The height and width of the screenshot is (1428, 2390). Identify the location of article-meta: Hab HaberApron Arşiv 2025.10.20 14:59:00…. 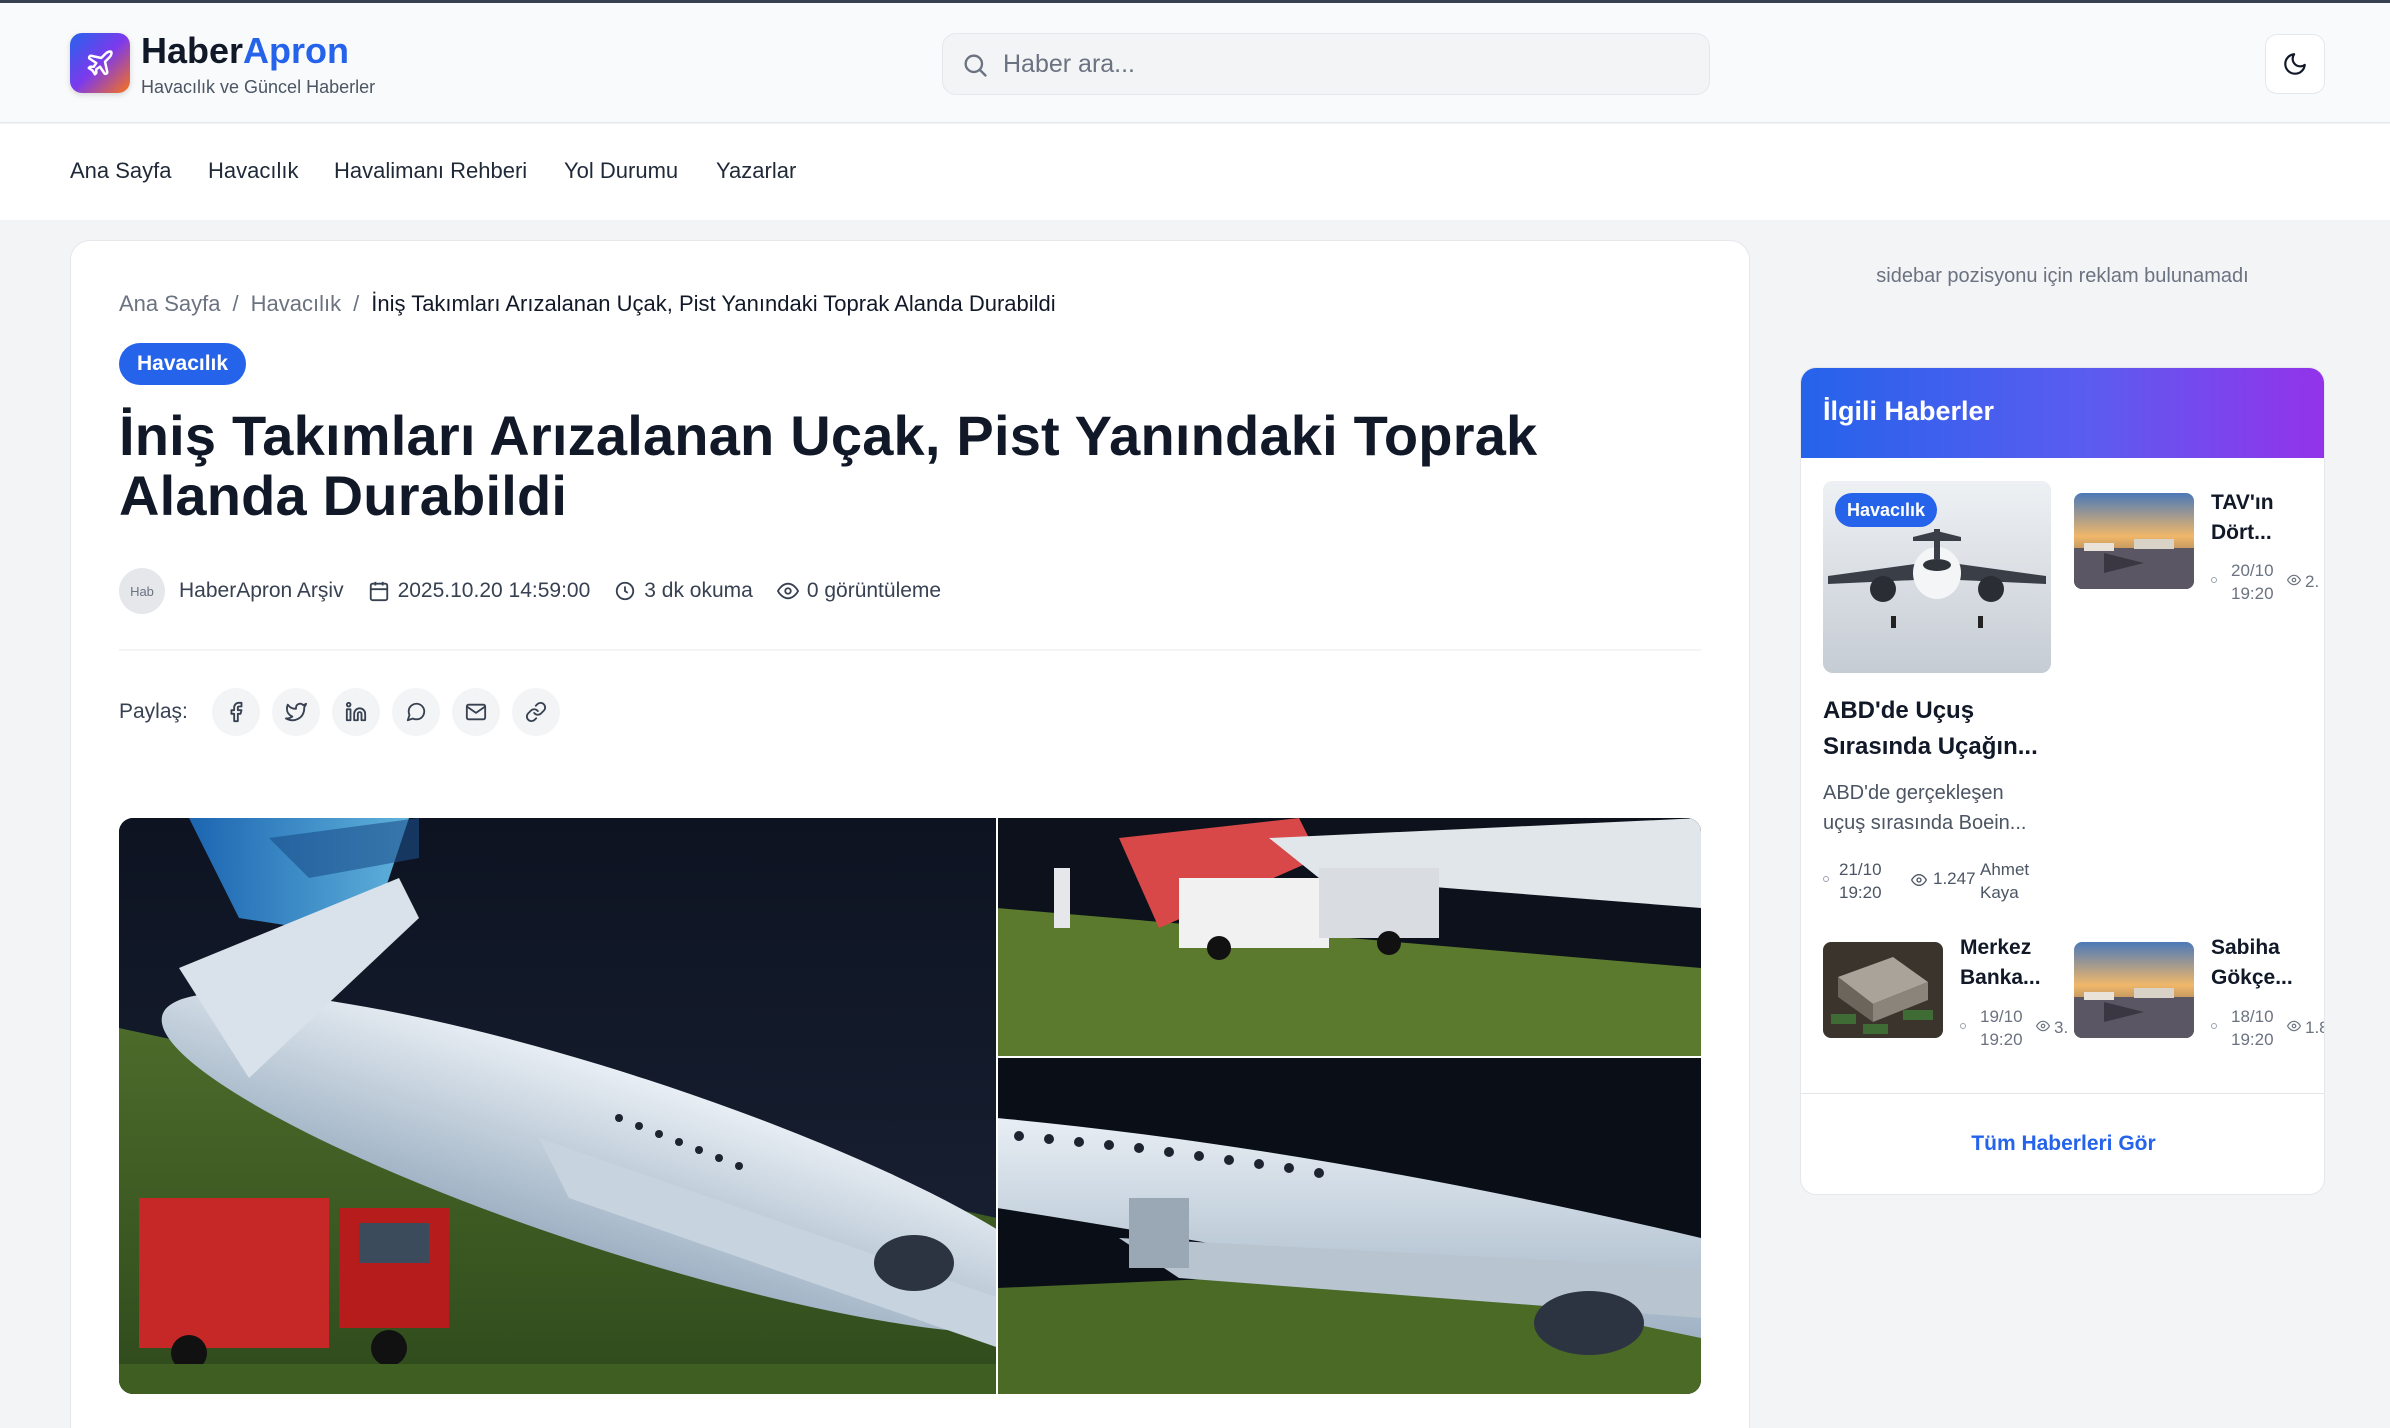
(542, 591).